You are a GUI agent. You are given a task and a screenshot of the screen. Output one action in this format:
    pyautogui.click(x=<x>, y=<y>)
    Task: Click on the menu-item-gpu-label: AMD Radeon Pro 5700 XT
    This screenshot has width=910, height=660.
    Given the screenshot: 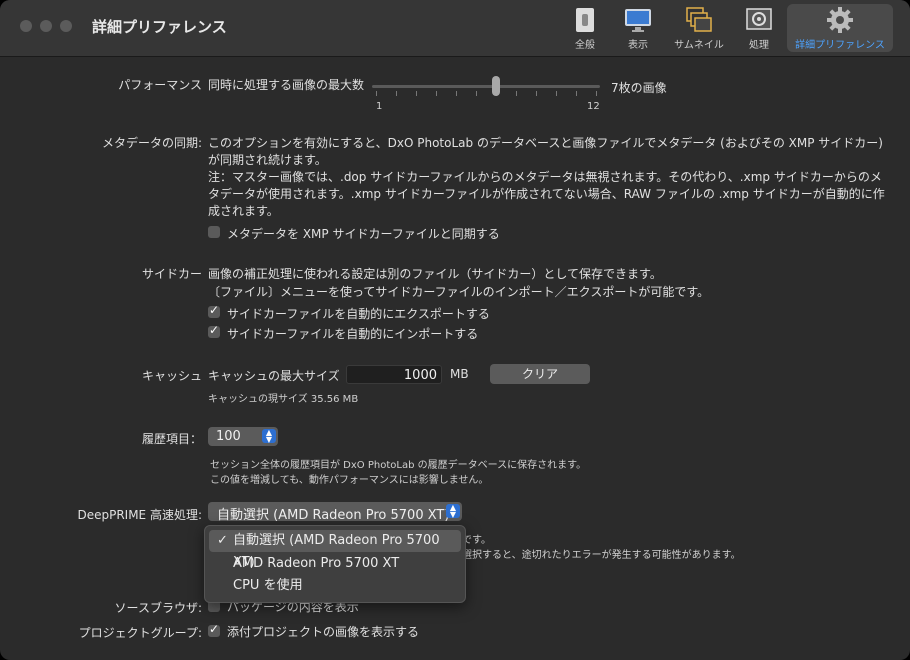 What is the action you would take?
    pyautogui.click(x=316, y=563)
    